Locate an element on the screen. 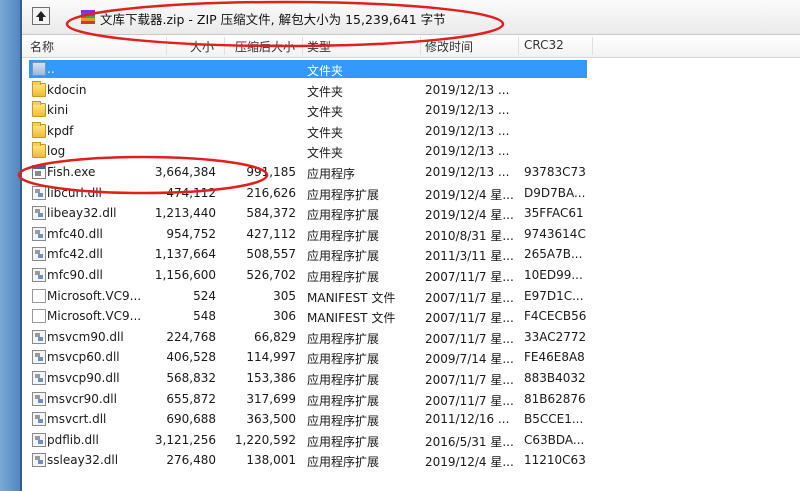 The height and width of the screenshot is (491, 800). crc32-value: 35FFAC61 is located at coordinates (554, 213).